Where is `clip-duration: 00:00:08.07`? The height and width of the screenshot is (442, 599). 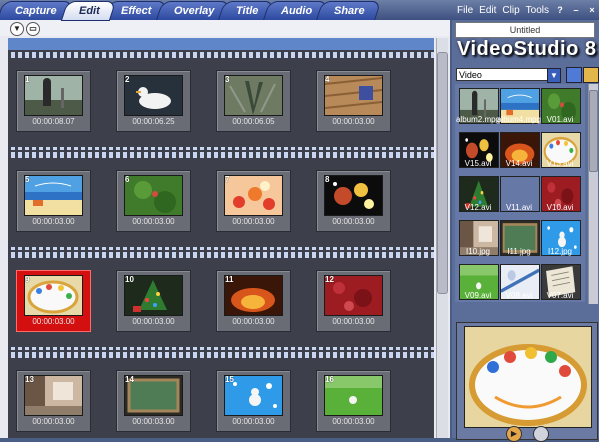
clip-duration: 00:00:08.07 is located at coordinates (53, 121).